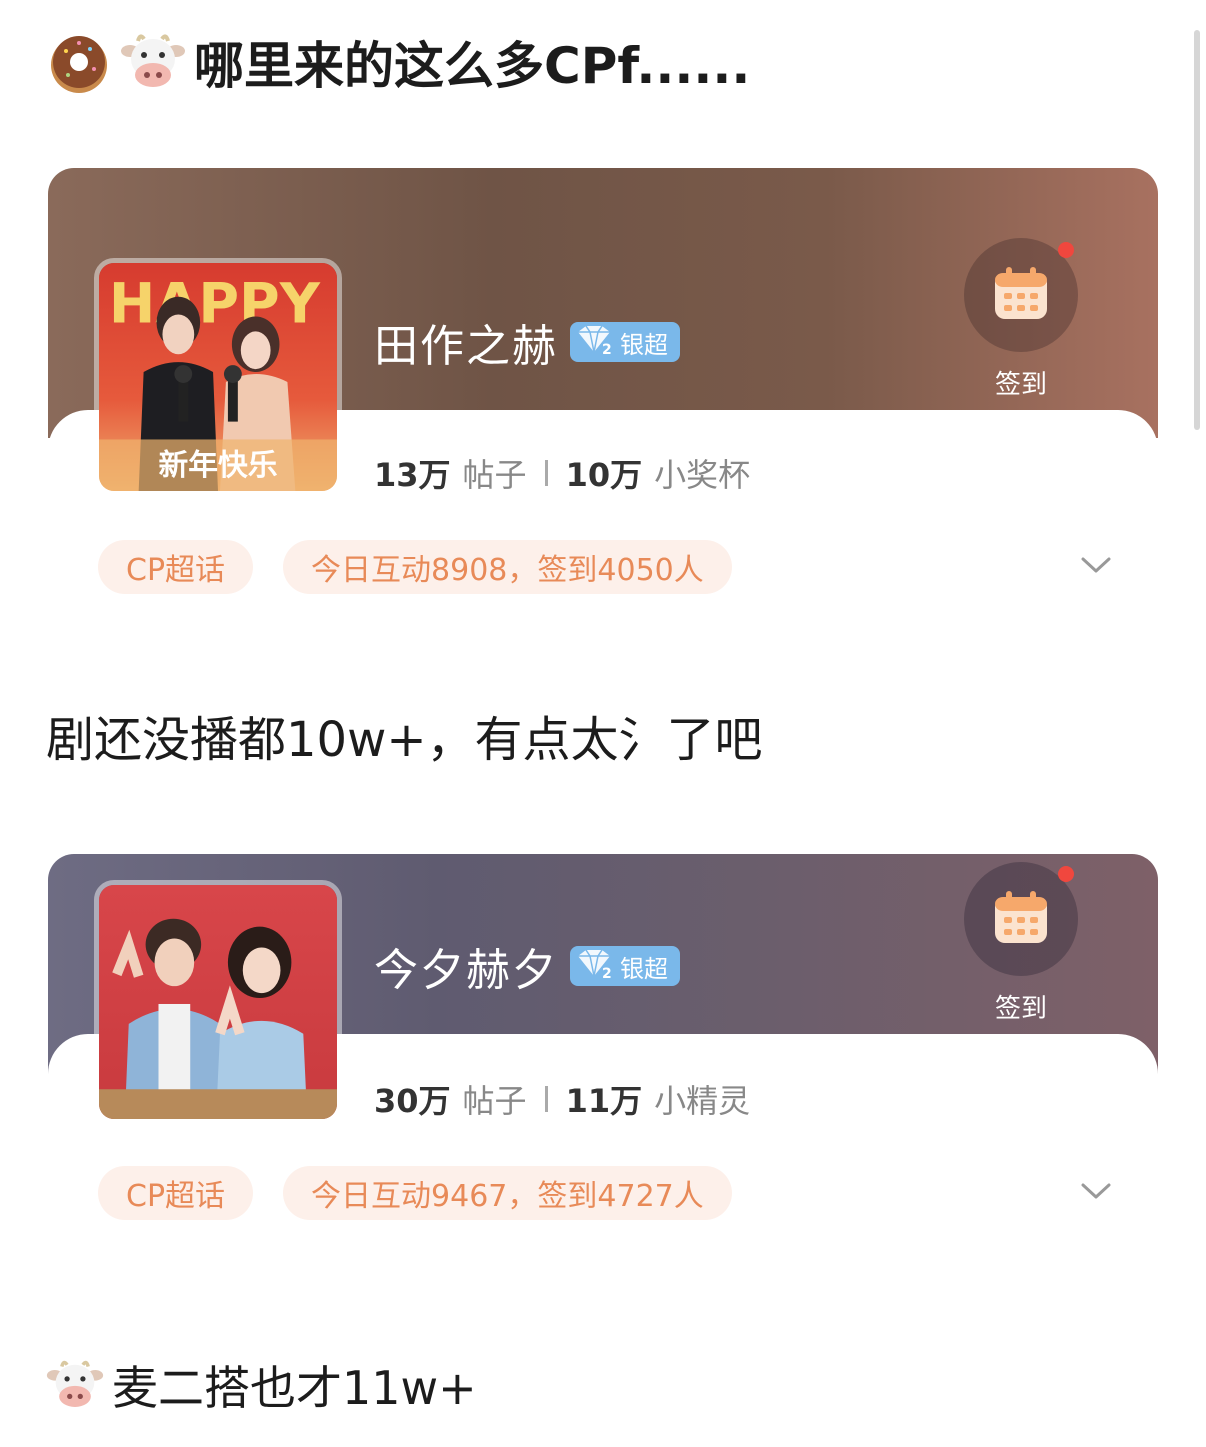 This screenshot has height=1447, width=1206. I want to click on trophy-count-label: 小奖杯, so click(702, 475).